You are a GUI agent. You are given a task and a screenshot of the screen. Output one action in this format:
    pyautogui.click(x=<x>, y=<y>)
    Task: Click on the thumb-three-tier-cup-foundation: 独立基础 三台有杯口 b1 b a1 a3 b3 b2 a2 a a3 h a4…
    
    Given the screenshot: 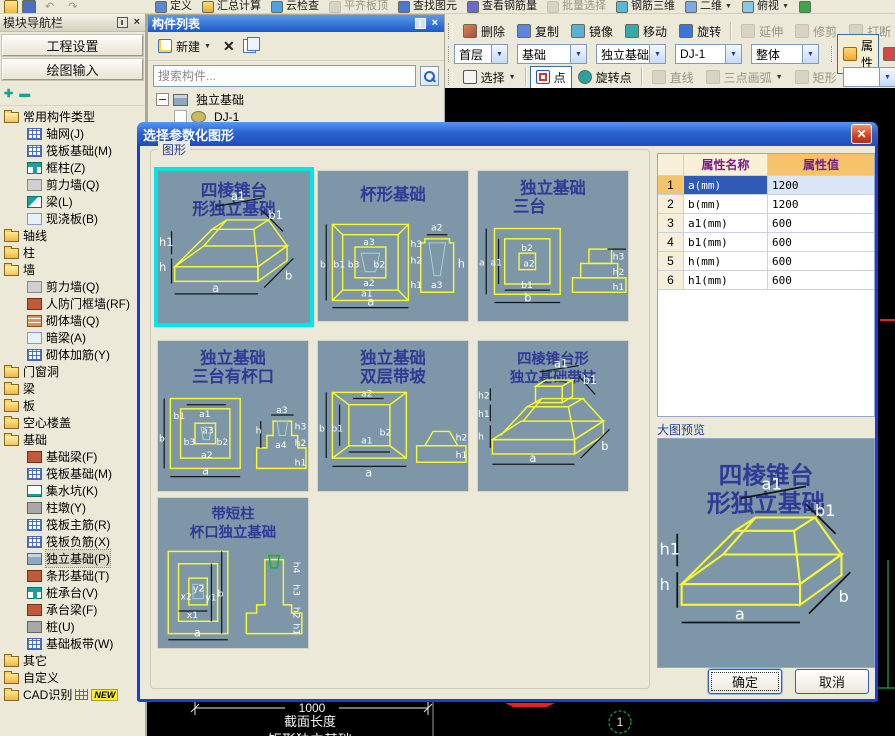 What is the action you would take?
    pyautogui.click(x=233, y=416)
    